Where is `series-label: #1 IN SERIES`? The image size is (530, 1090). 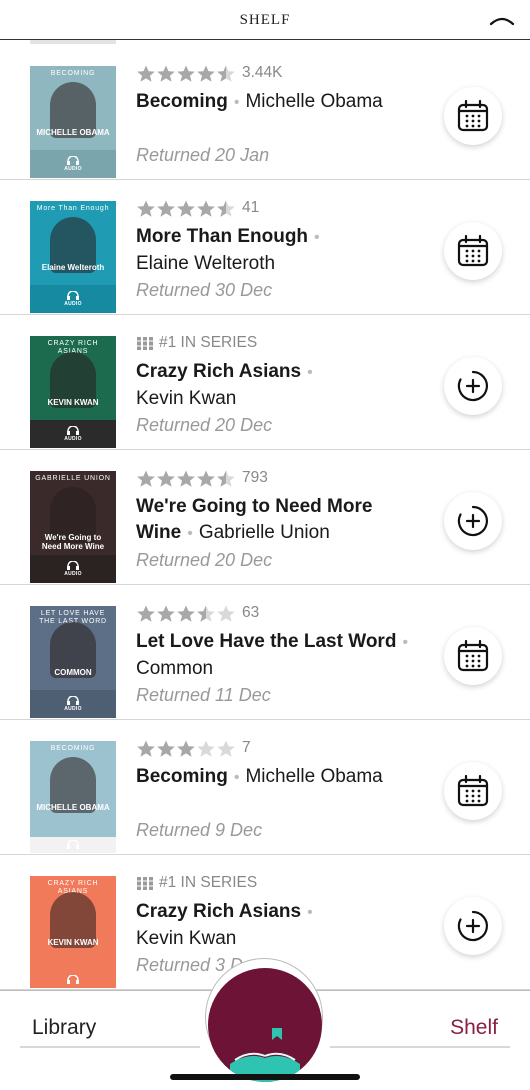 series-label: #1 IN SERIES is located at coordinates (208, 882).